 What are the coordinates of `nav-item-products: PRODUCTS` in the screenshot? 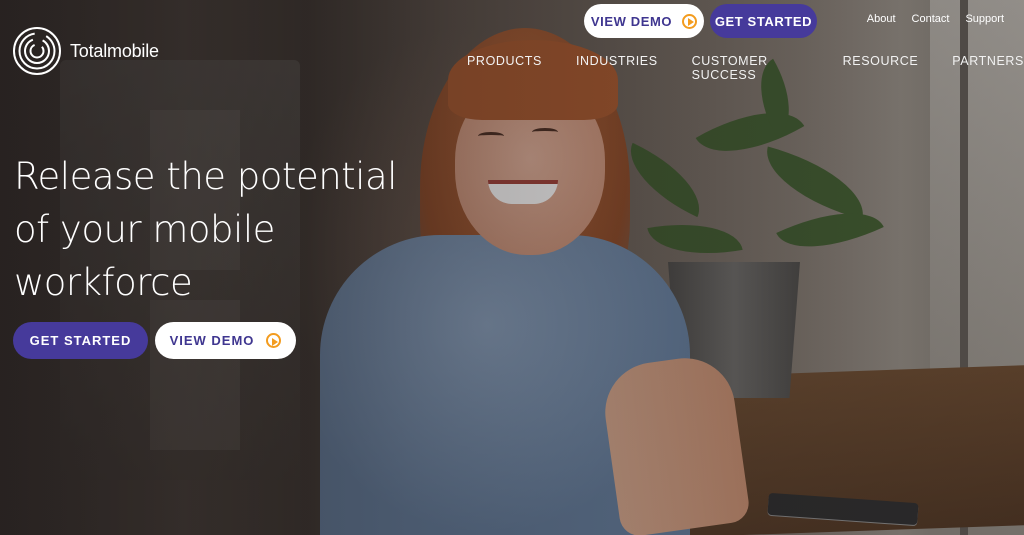 It's located at (504, 68).